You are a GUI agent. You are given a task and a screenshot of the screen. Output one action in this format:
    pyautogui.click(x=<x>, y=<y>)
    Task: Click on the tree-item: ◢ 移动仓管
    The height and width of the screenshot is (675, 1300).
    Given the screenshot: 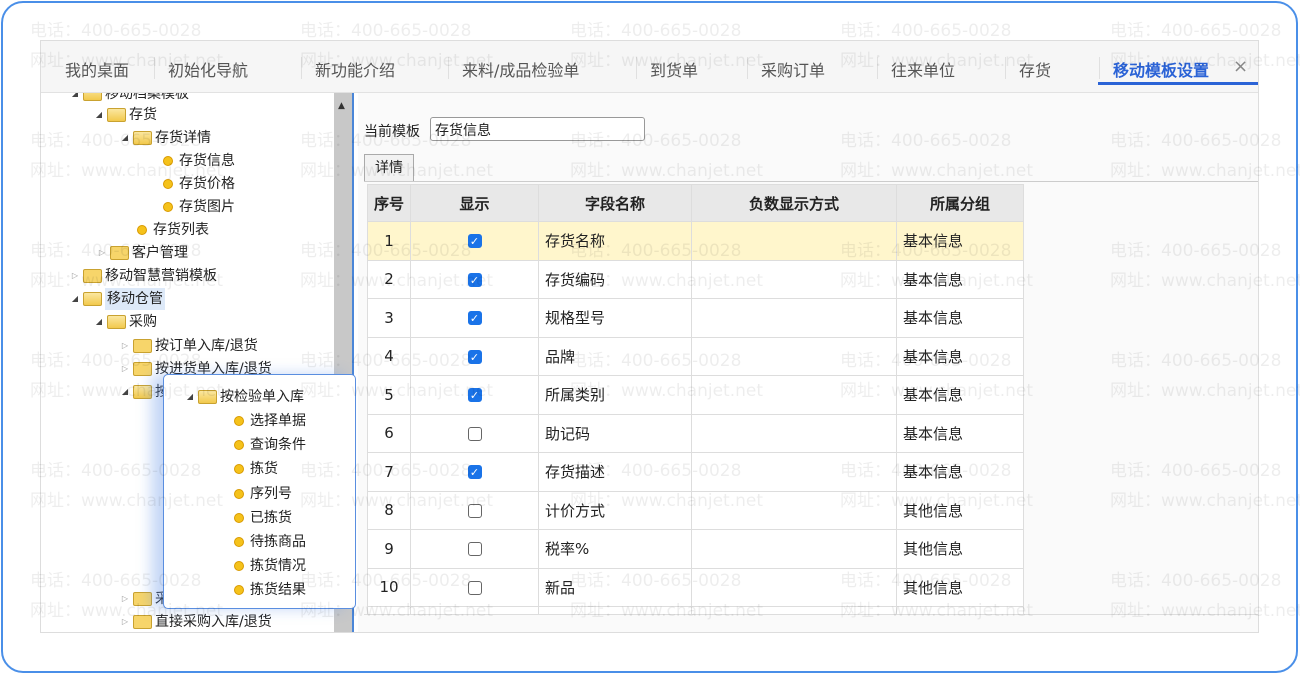 What is the action you would take?
    pyautogui.click(x=117, y=299)
    